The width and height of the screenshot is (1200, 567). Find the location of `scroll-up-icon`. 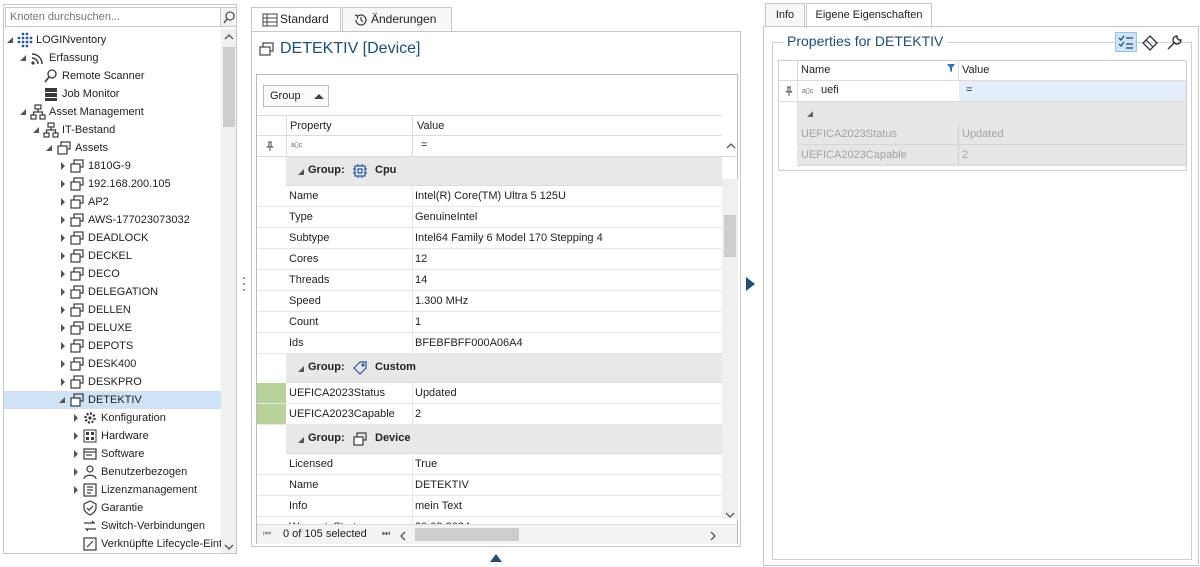

scroll-up-icon is located at coordinates (731, 146).